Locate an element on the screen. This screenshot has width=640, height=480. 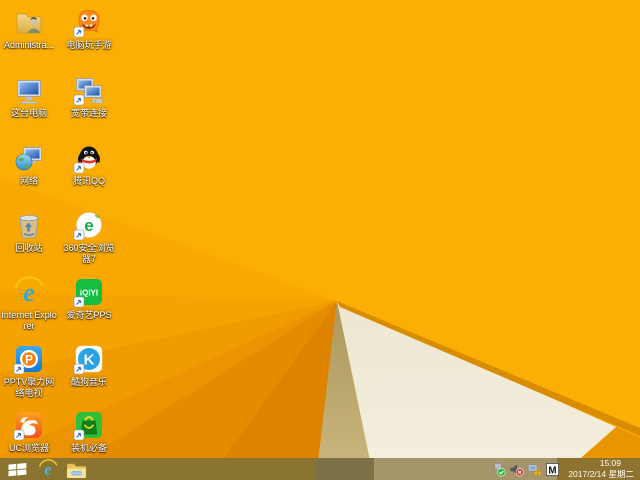
clock-time: 15:09 is located at coordinates (610, 463).